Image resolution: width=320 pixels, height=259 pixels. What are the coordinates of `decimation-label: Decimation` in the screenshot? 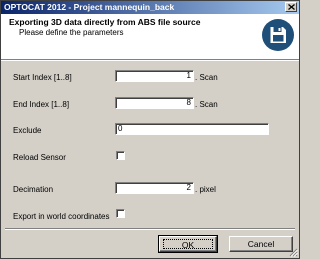 It's located at (33, 189).